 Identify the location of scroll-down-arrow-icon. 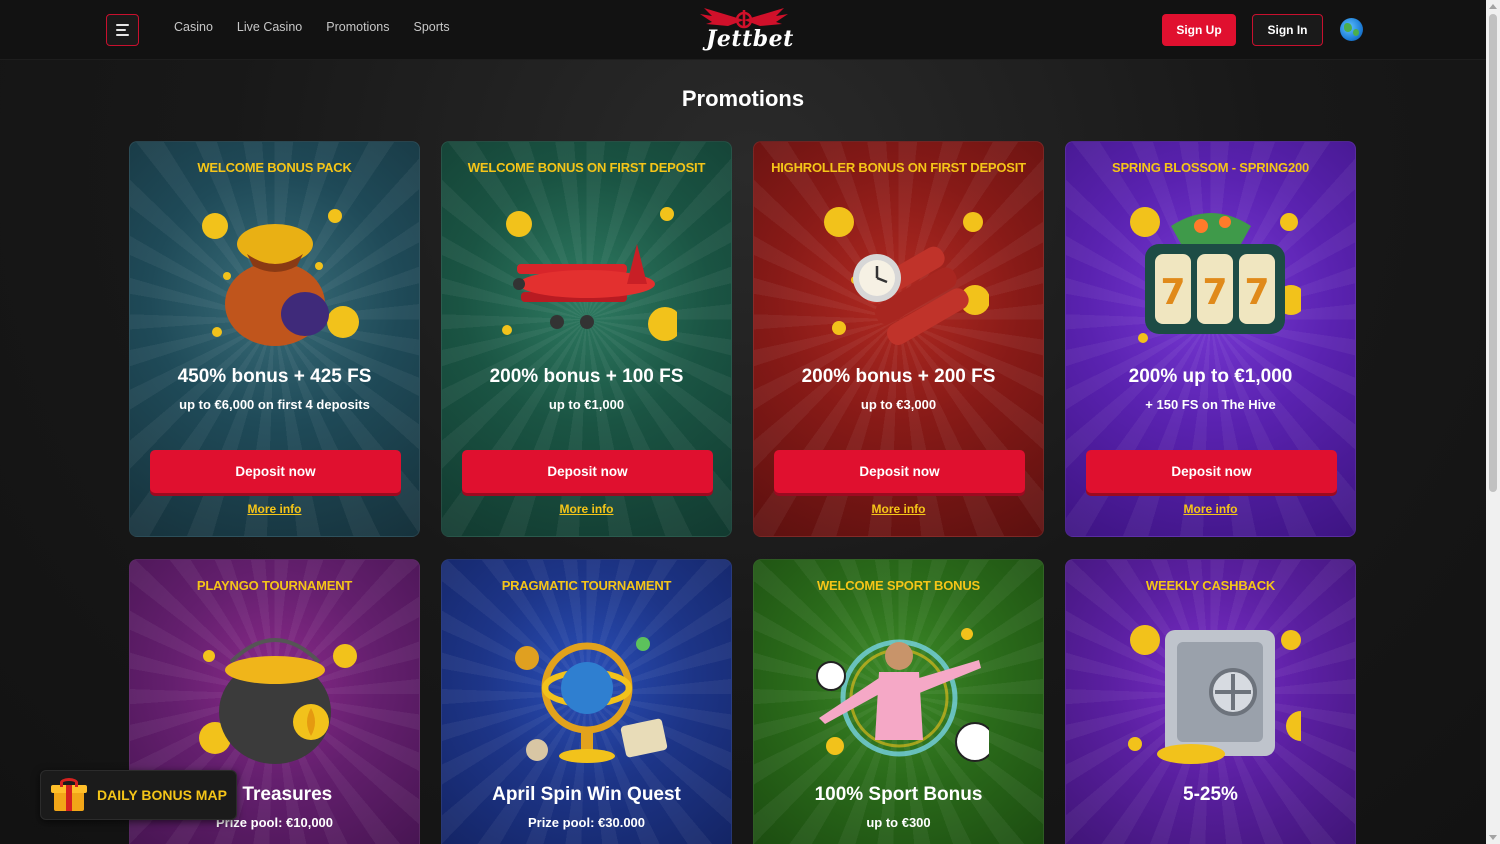
(1493, 837).